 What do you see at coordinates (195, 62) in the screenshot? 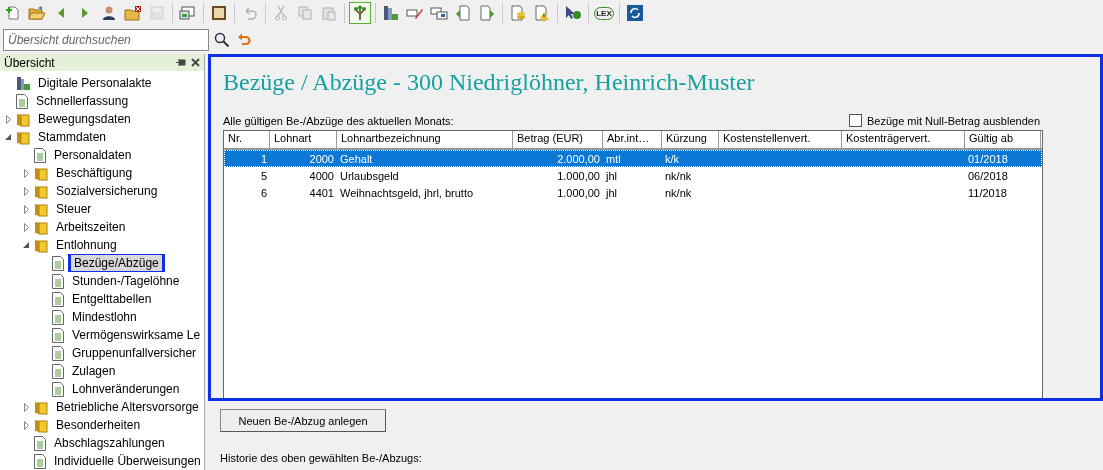
I see `close-icon` at bounding box center [195, 62].